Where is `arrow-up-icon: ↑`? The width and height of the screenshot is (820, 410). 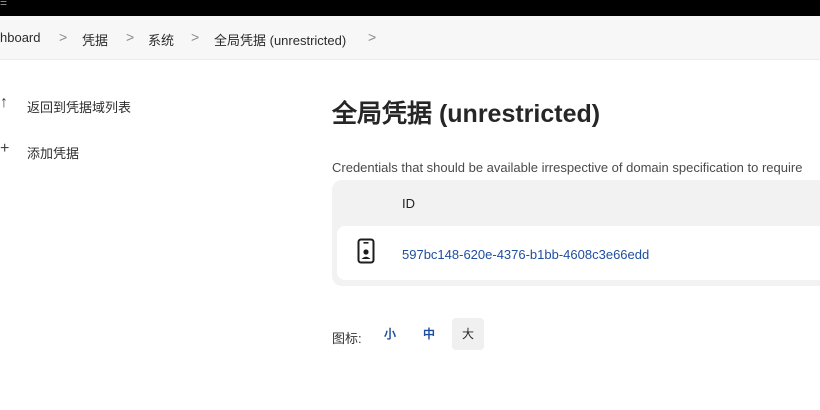
arrow-up-icon: ↑ is located at coordinates (4, 102).